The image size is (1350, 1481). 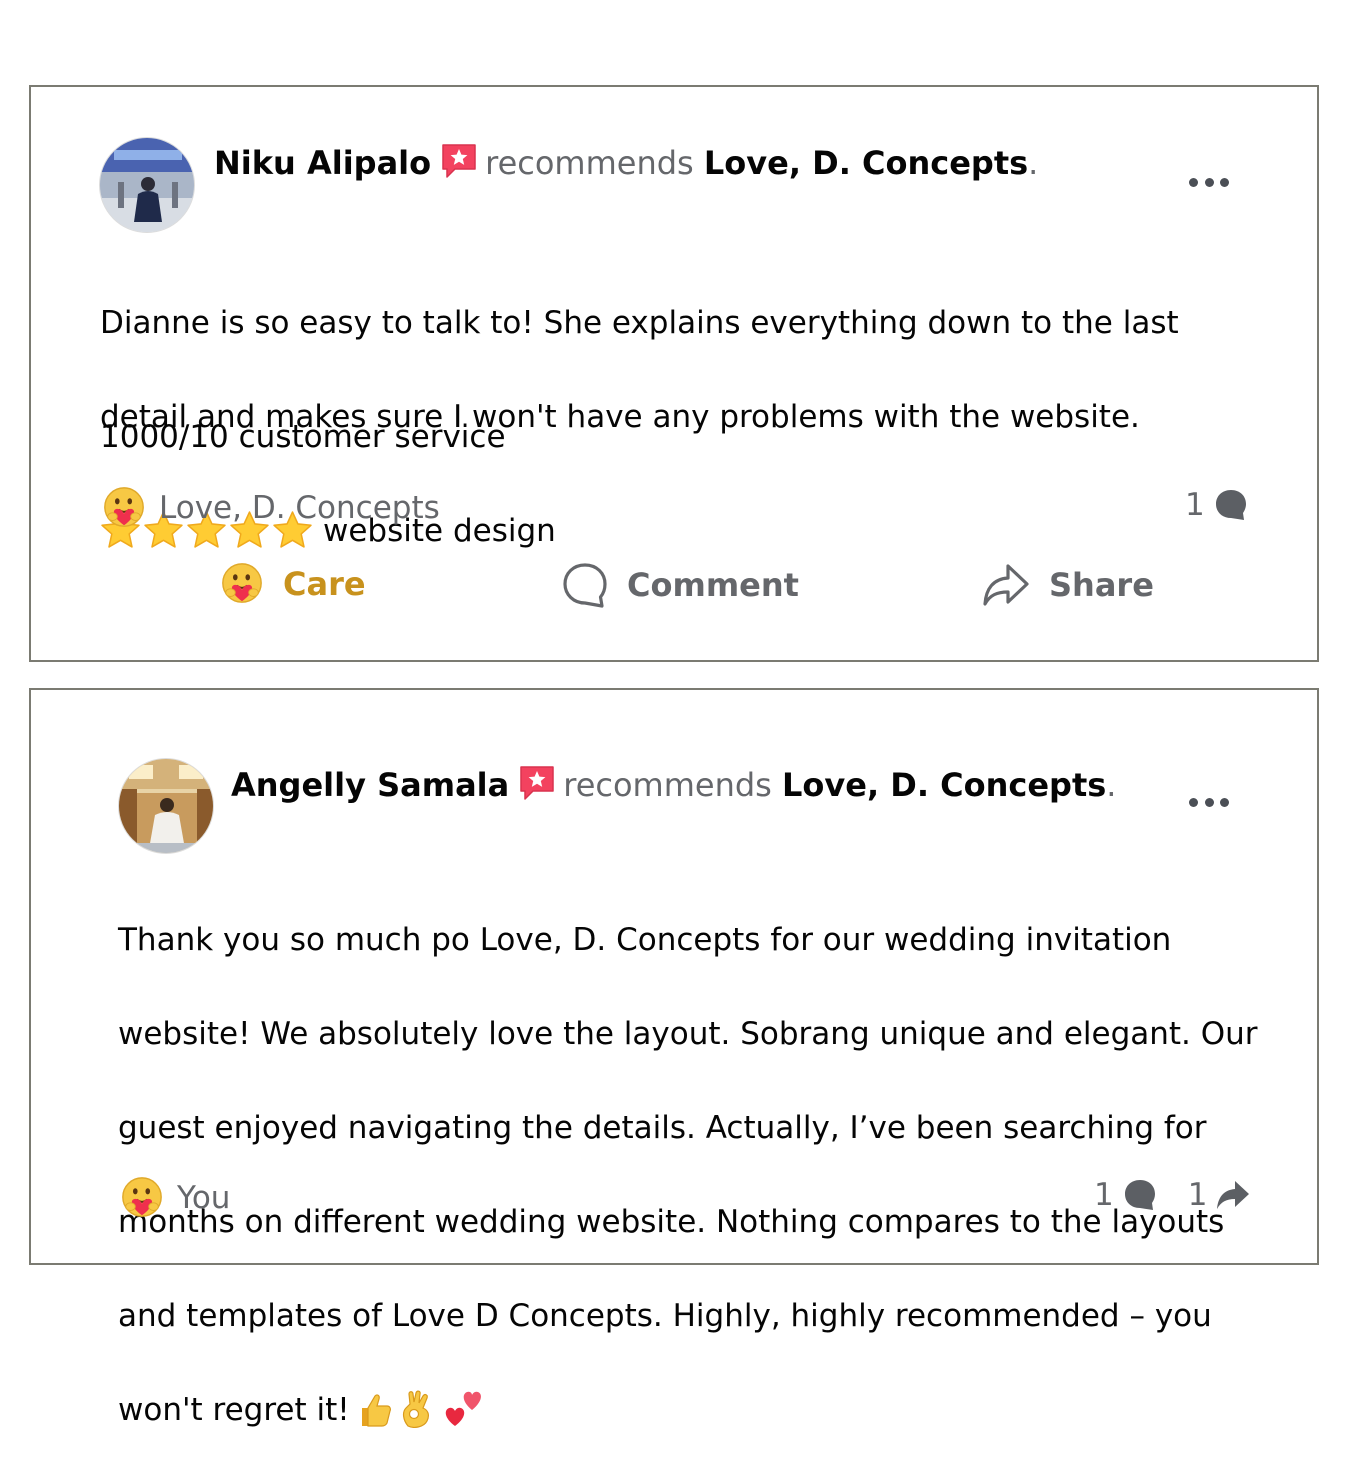 I want to click on author-name: Angelly Samala, so click(x=370, y=785).